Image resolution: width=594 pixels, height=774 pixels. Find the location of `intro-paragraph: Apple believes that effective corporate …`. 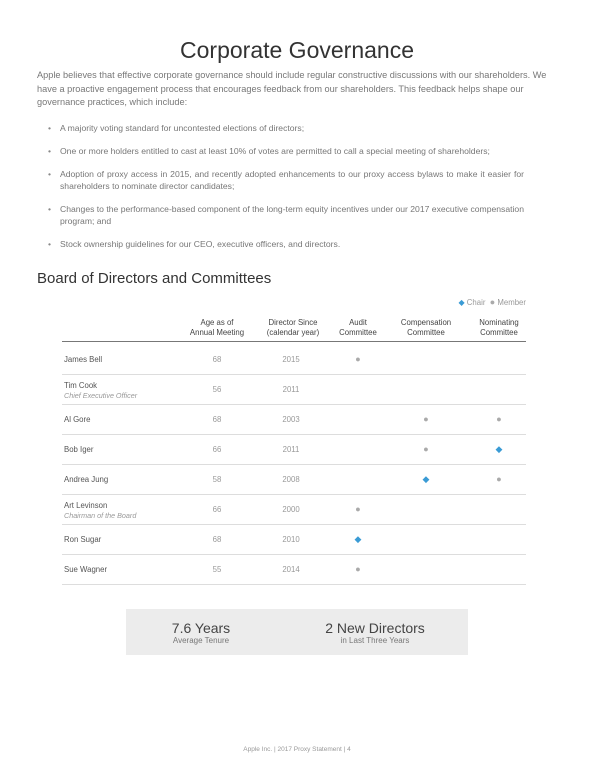

intro-paragraph: Apple believes that effective corporate … is located at coordinates (292, 89).